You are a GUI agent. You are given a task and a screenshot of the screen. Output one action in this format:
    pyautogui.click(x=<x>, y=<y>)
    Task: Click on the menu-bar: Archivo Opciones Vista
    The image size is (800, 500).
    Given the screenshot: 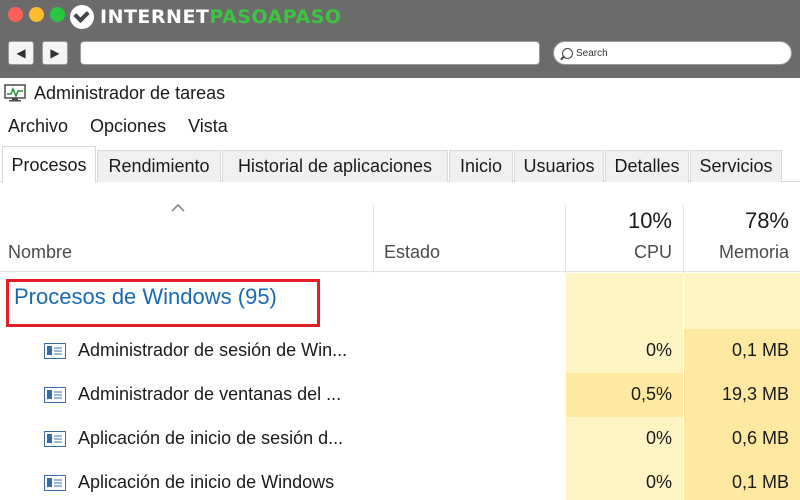 What is the action you would take?
    pyautogui.click(x=121, y=126)
    